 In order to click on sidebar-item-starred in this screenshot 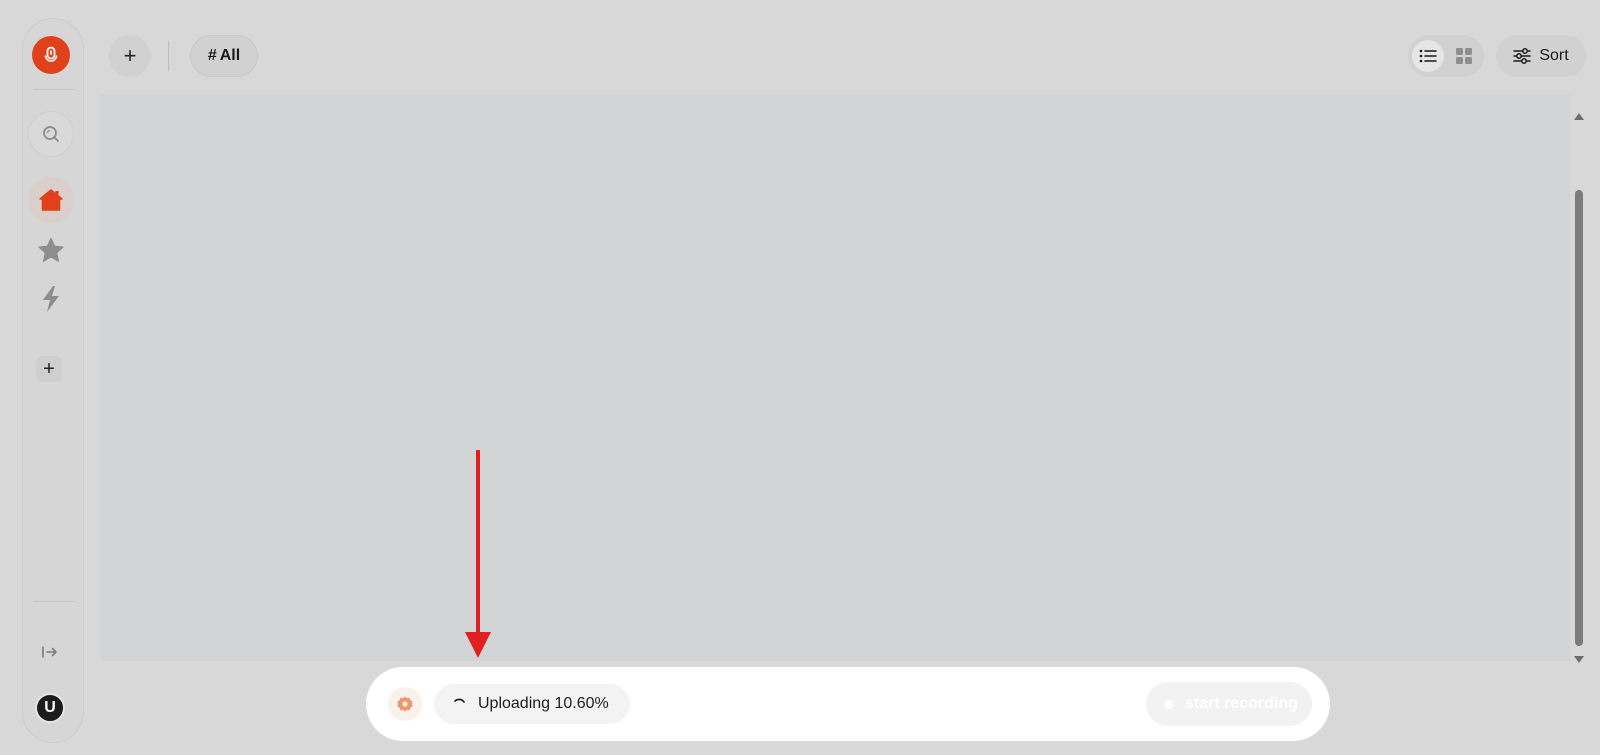, I will do `click(51, 250)`.